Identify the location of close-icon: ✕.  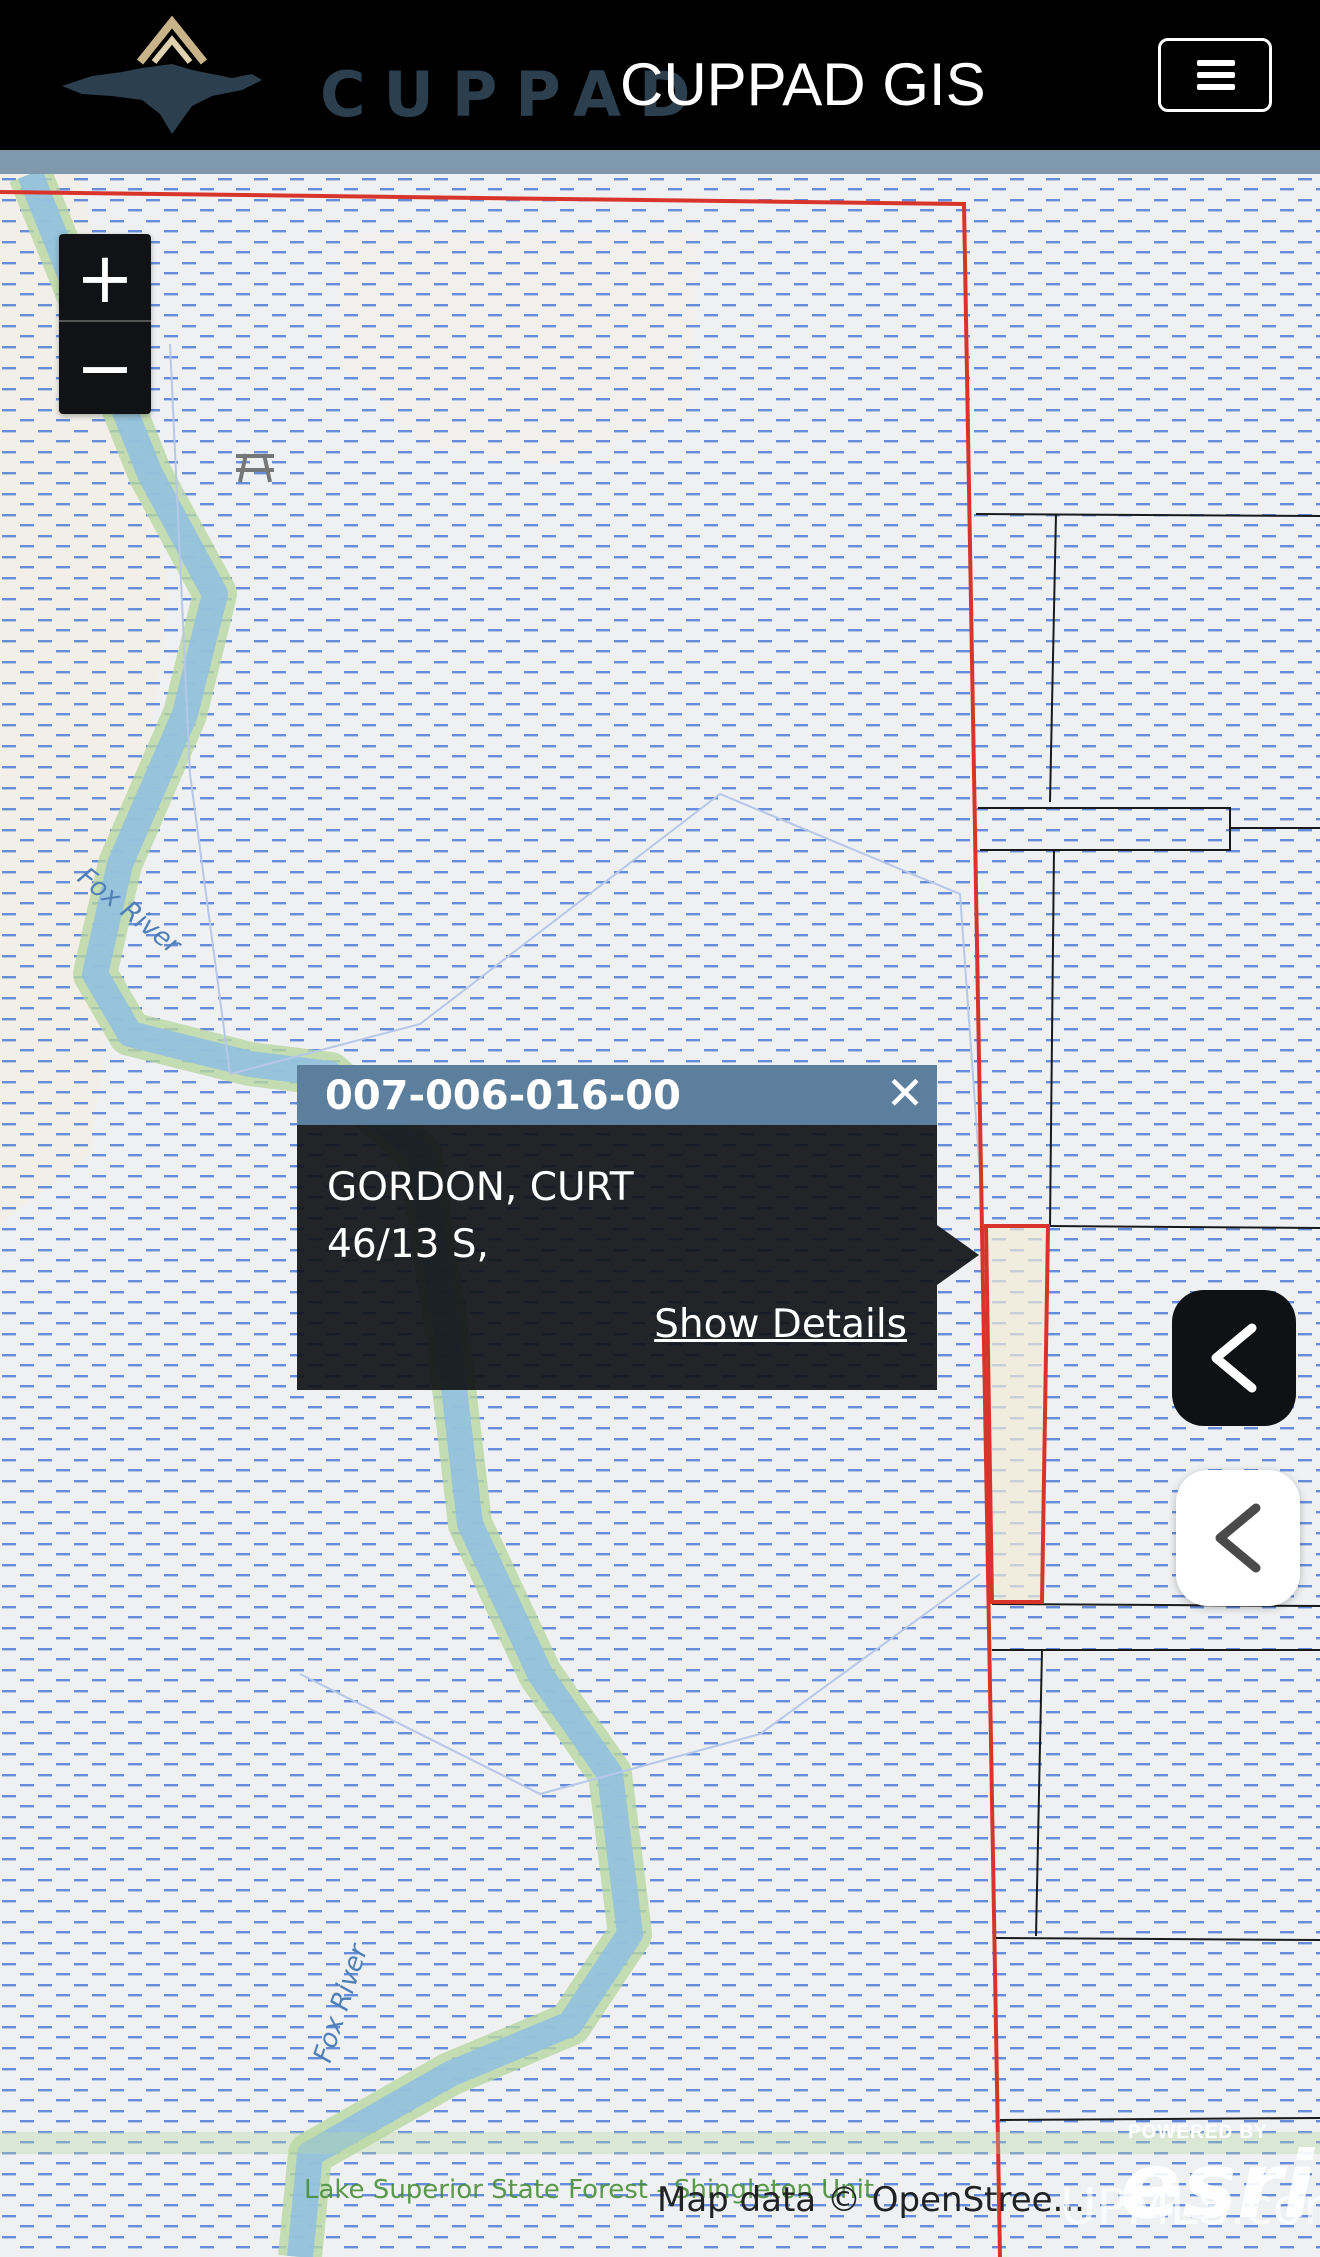
(905, 1093).